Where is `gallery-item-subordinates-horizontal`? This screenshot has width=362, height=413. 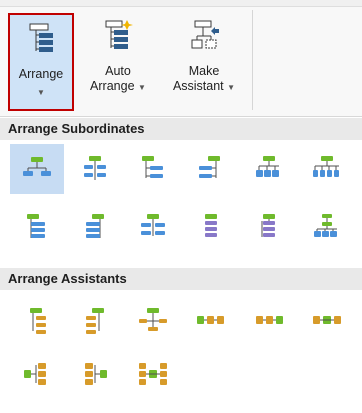 gallery-item-subordinates-horizontal is located at coordinates (269, 169).